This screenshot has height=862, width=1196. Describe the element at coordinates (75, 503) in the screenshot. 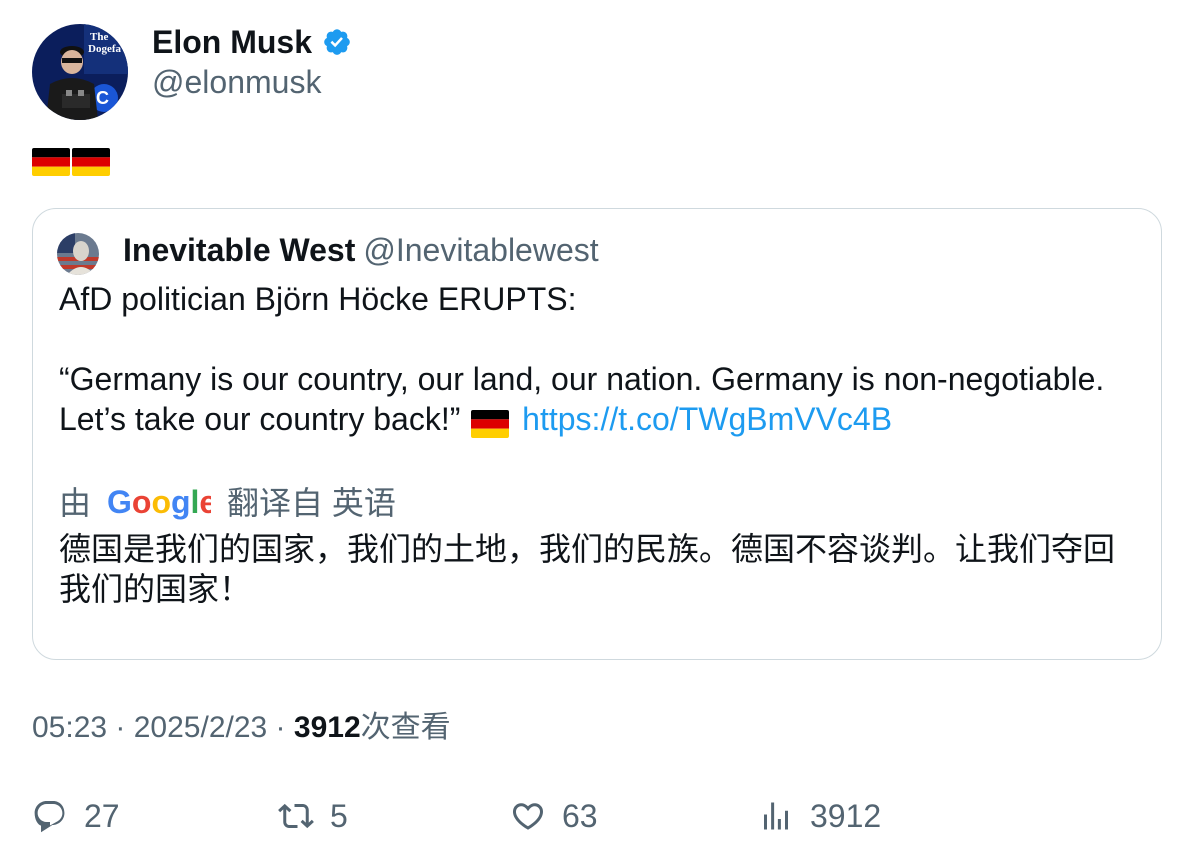

I see `translated-prefix: 由` at that location.